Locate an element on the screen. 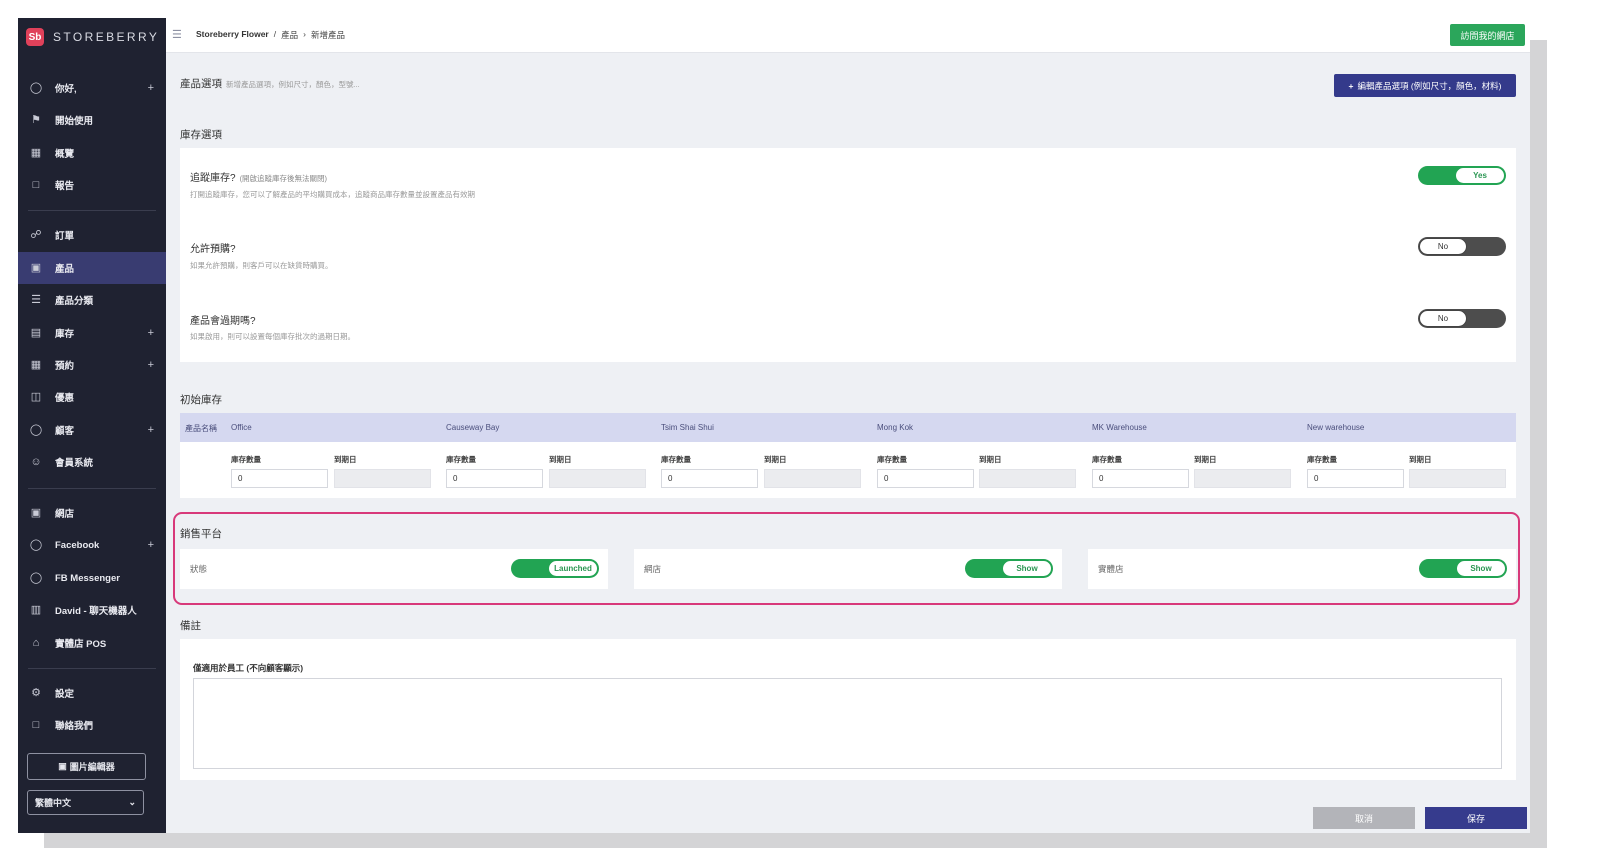 This screenshot has width=1599, height=866. expiry-label: 到期日 is located at coordinates (1420, 459).